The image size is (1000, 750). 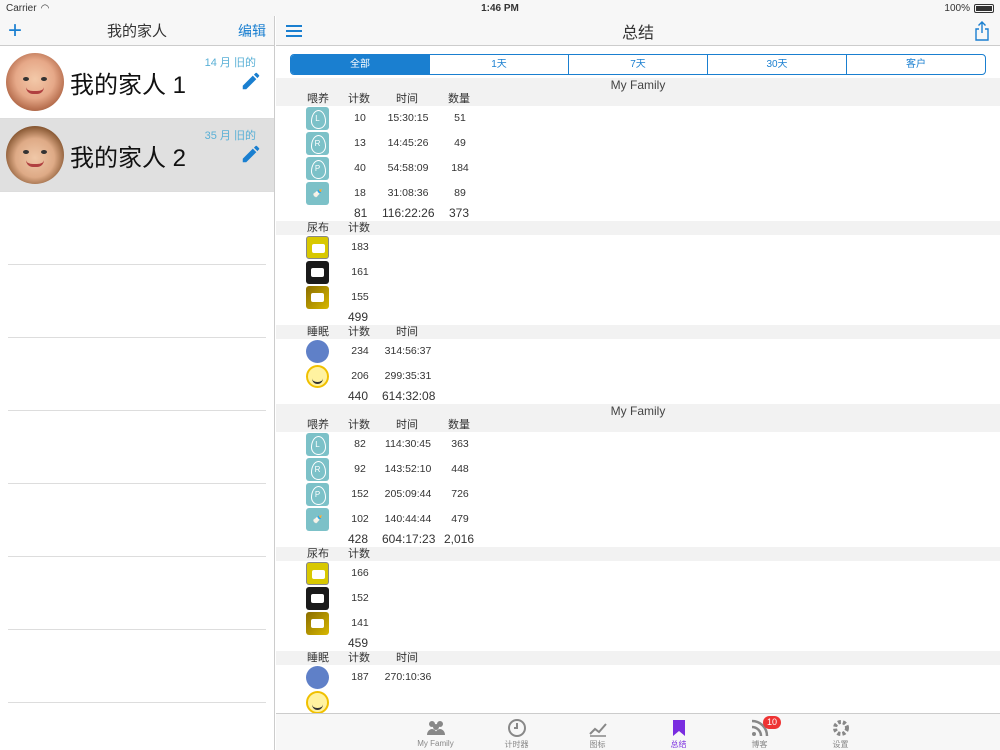 What do you see at coordinates (638, 351) in the screenshot?
I see `sleep-row: 234 314:56:37` at bounding box center [638, 351].